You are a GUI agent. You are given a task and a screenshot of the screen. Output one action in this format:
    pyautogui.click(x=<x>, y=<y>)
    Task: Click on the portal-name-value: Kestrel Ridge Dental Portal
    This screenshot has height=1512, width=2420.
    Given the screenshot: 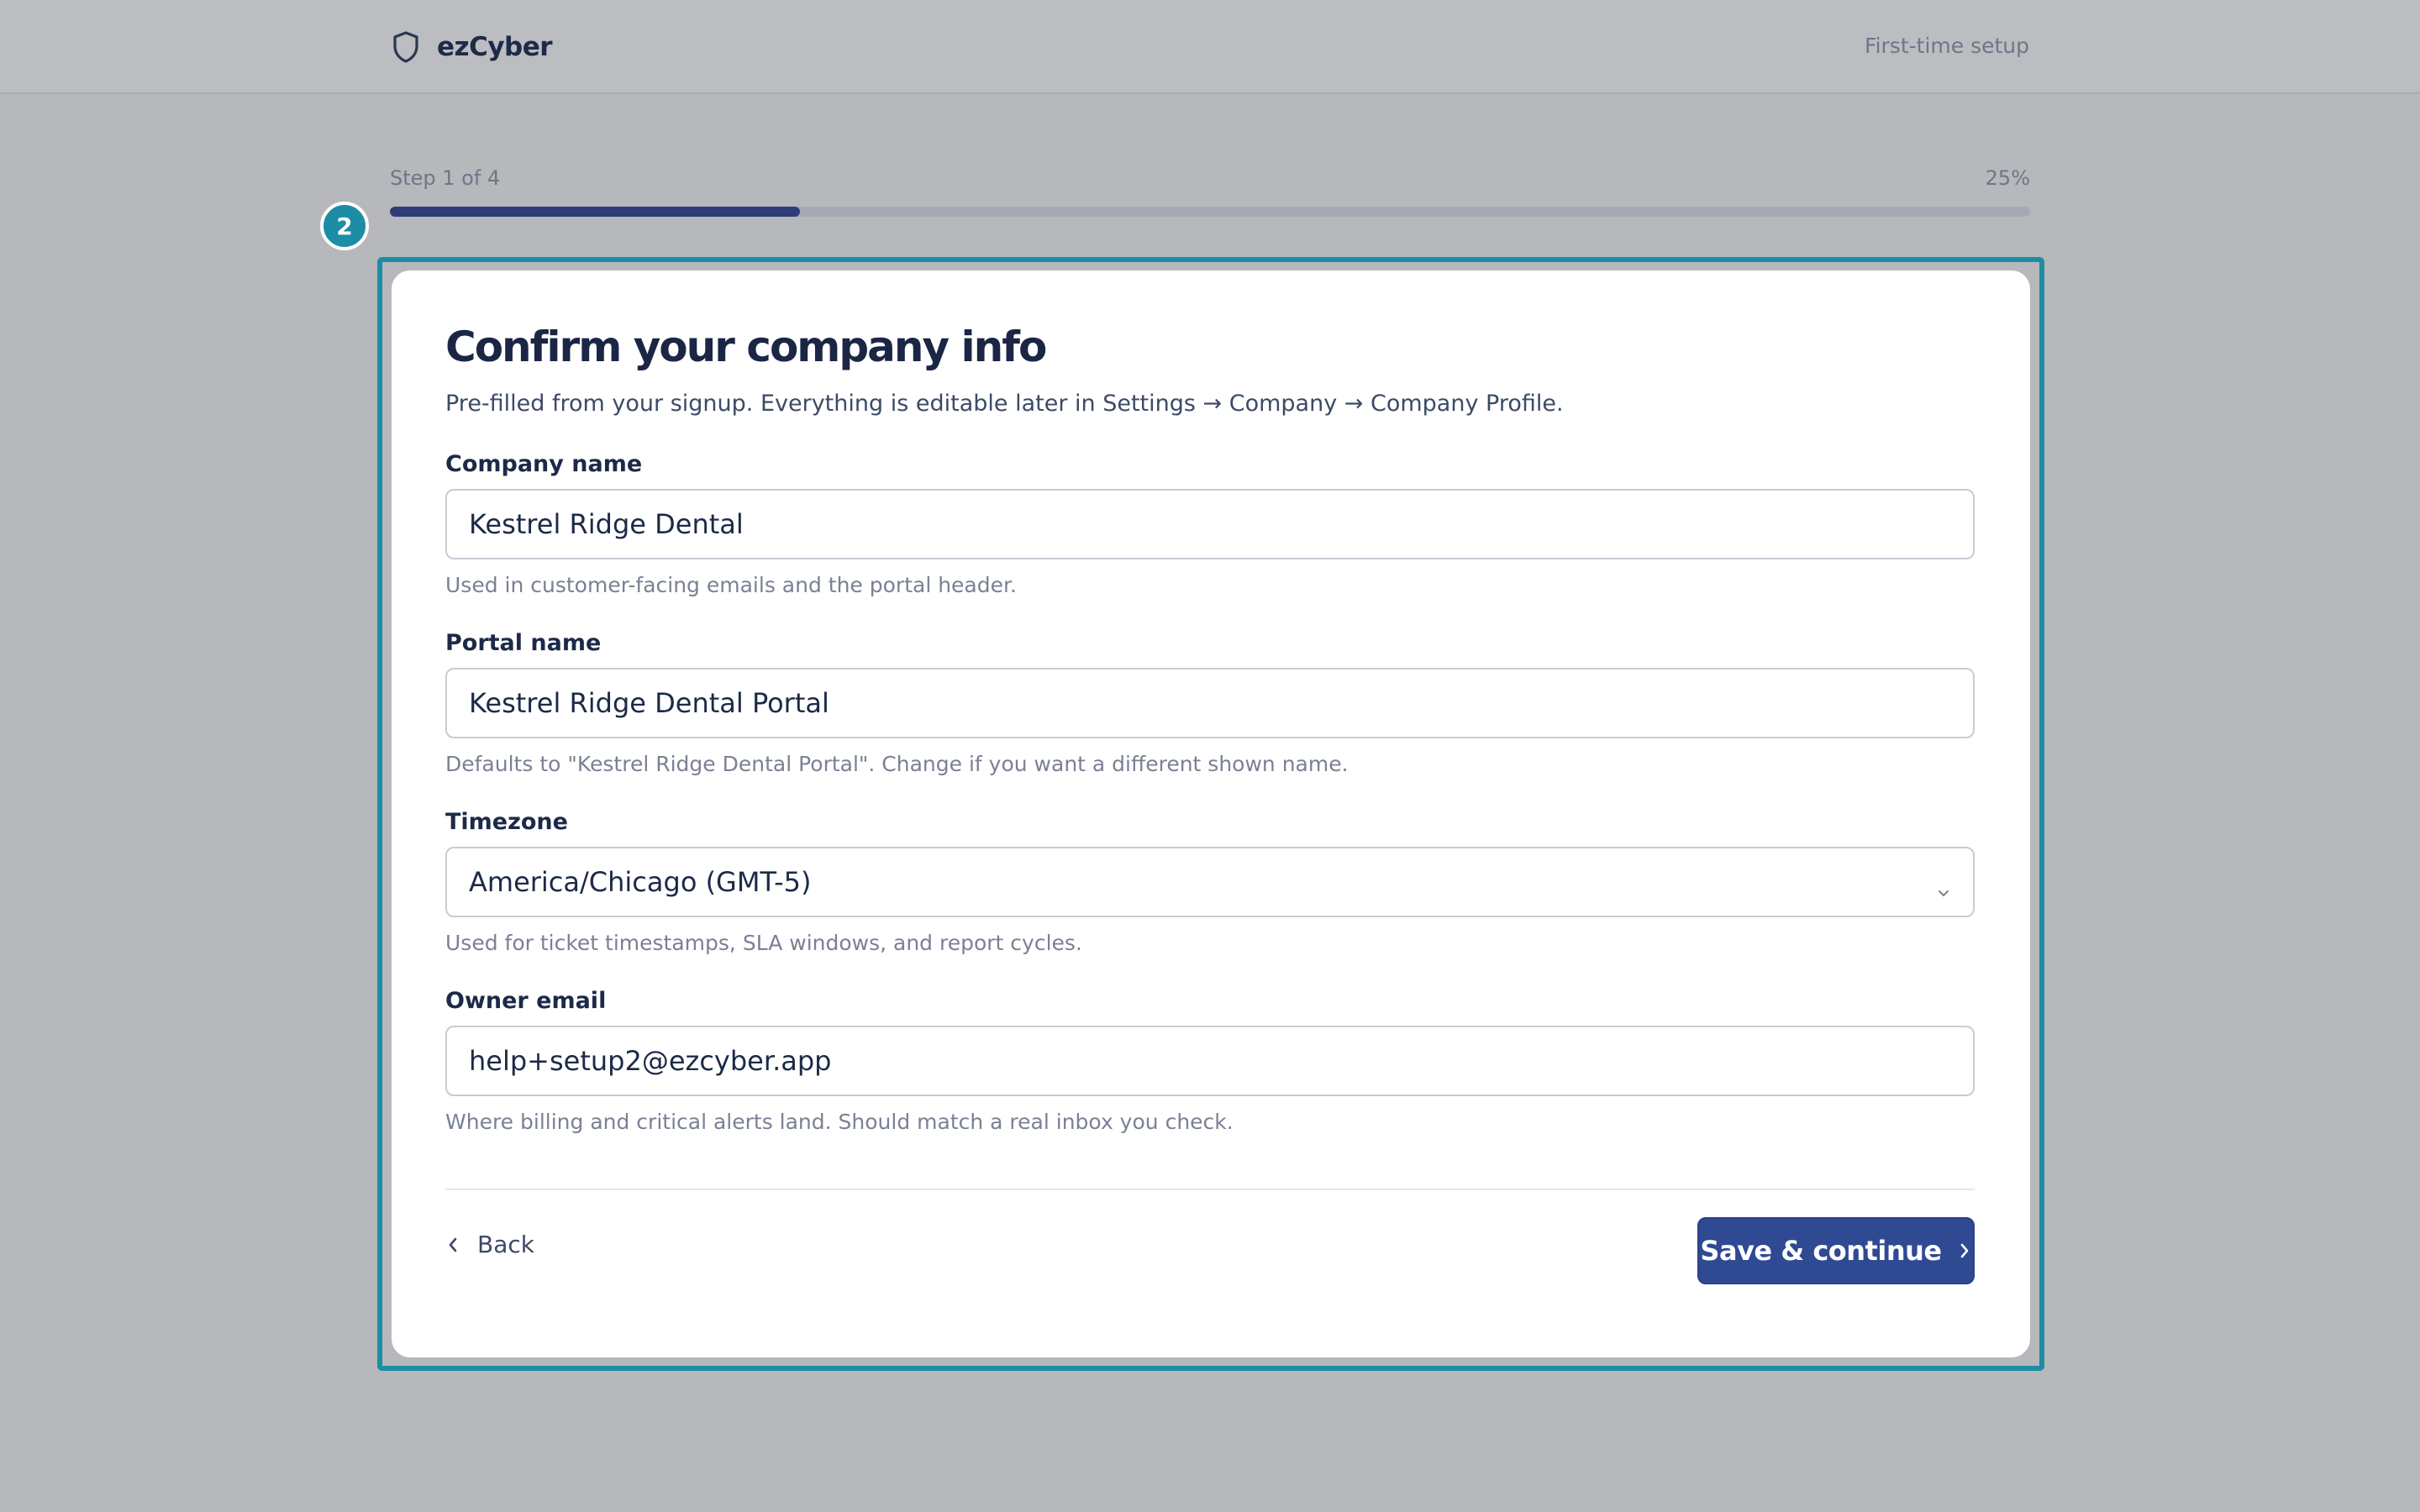 What is the action you would take?
    pyautogui.click(x=649, y=703)
    